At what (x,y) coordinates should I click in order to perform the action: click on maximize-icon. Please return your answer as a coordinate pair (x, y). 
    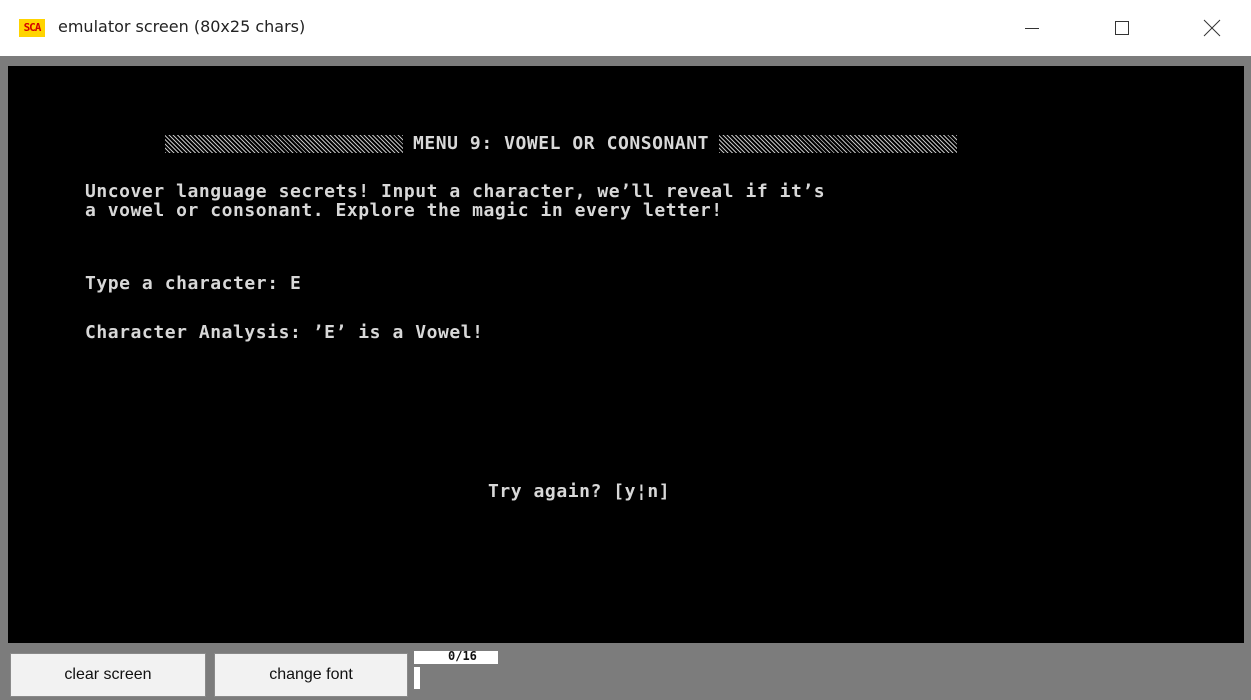
    Looking at the image, I should click on (1122, 28).